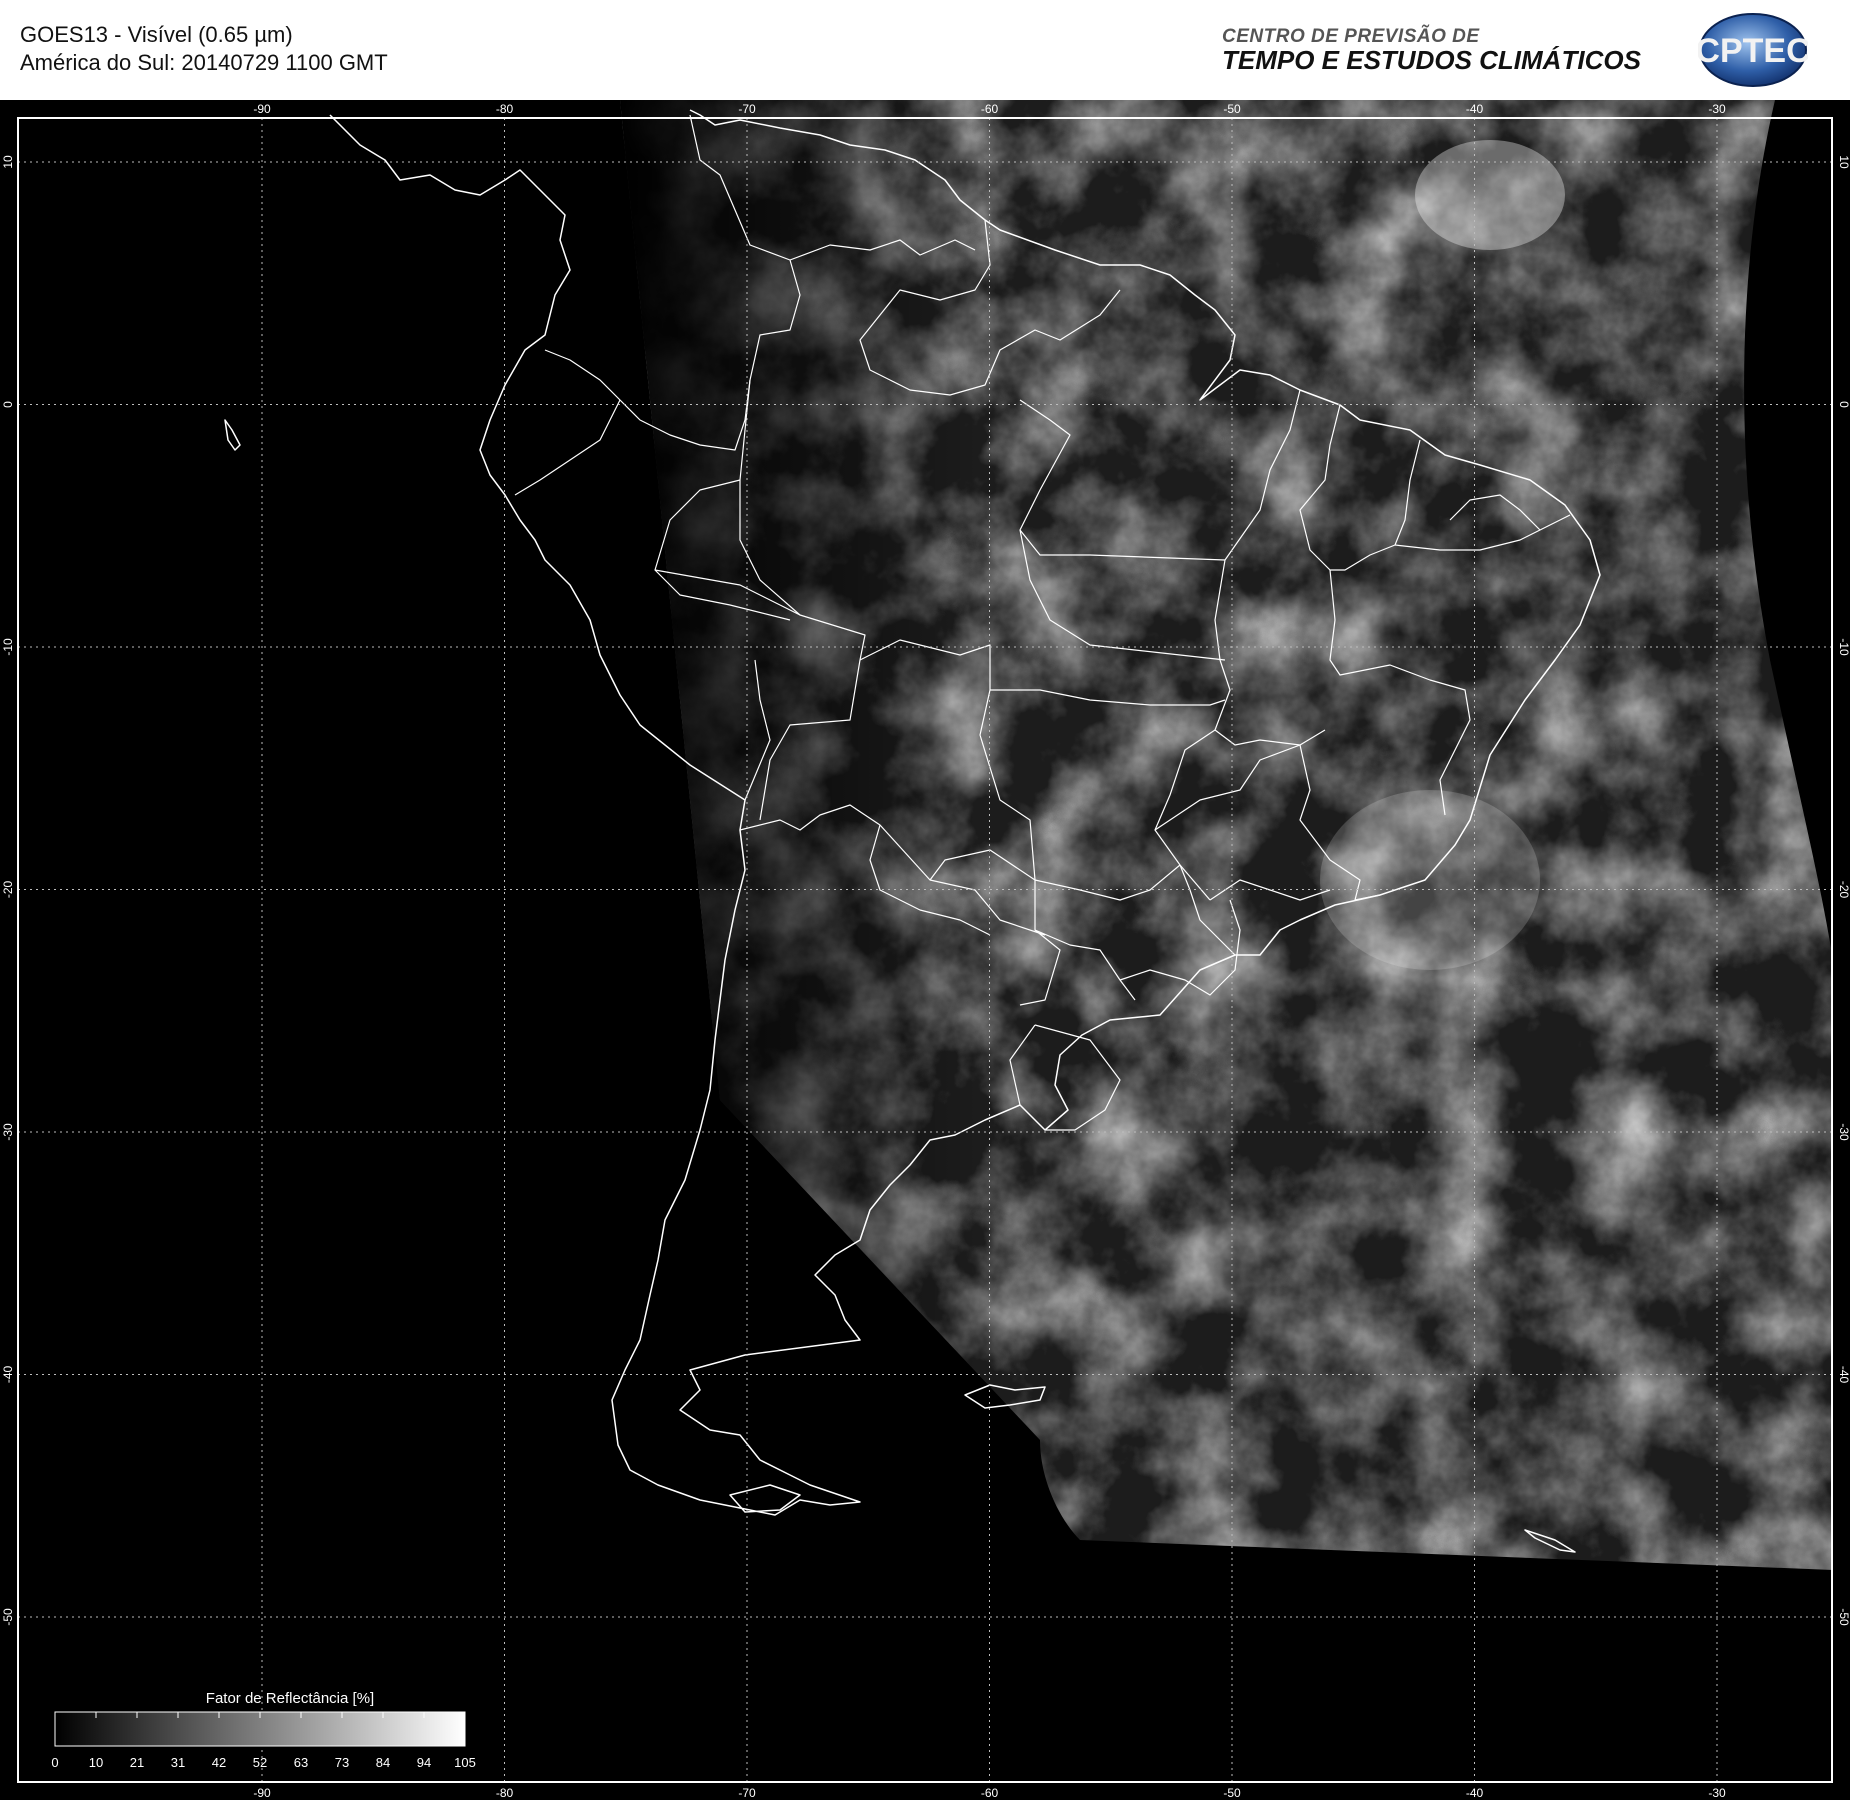 This screenshot has height=1805, width=1850. Describe the element at coordinates (990, 109) in the screenshot. I see `lon-tick-label-top: -60` at that location.